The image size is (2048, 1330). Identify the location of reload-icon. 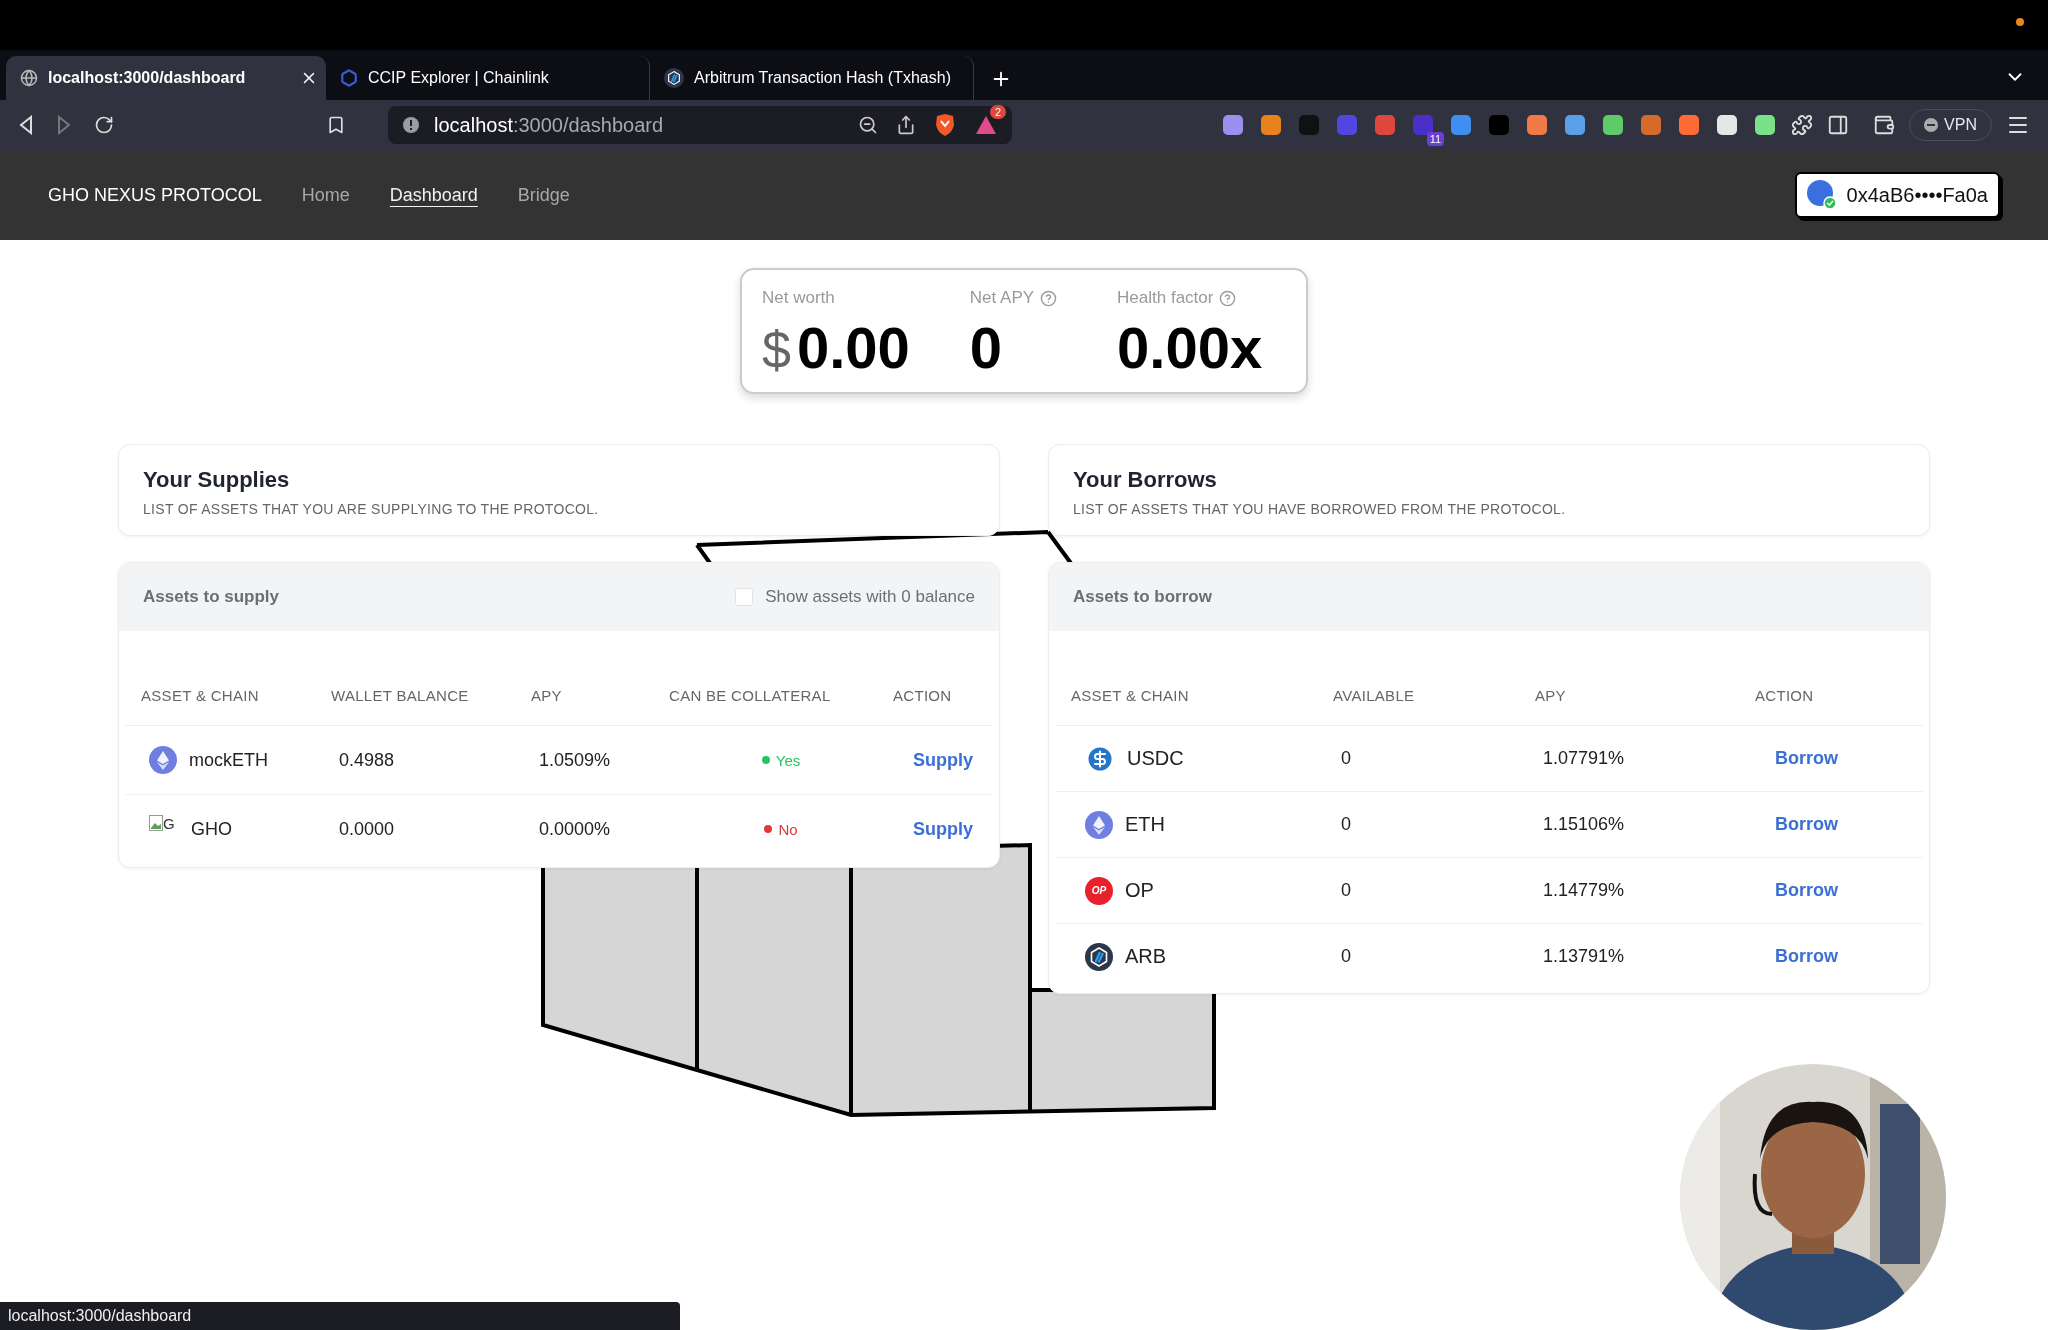
(104, 125).